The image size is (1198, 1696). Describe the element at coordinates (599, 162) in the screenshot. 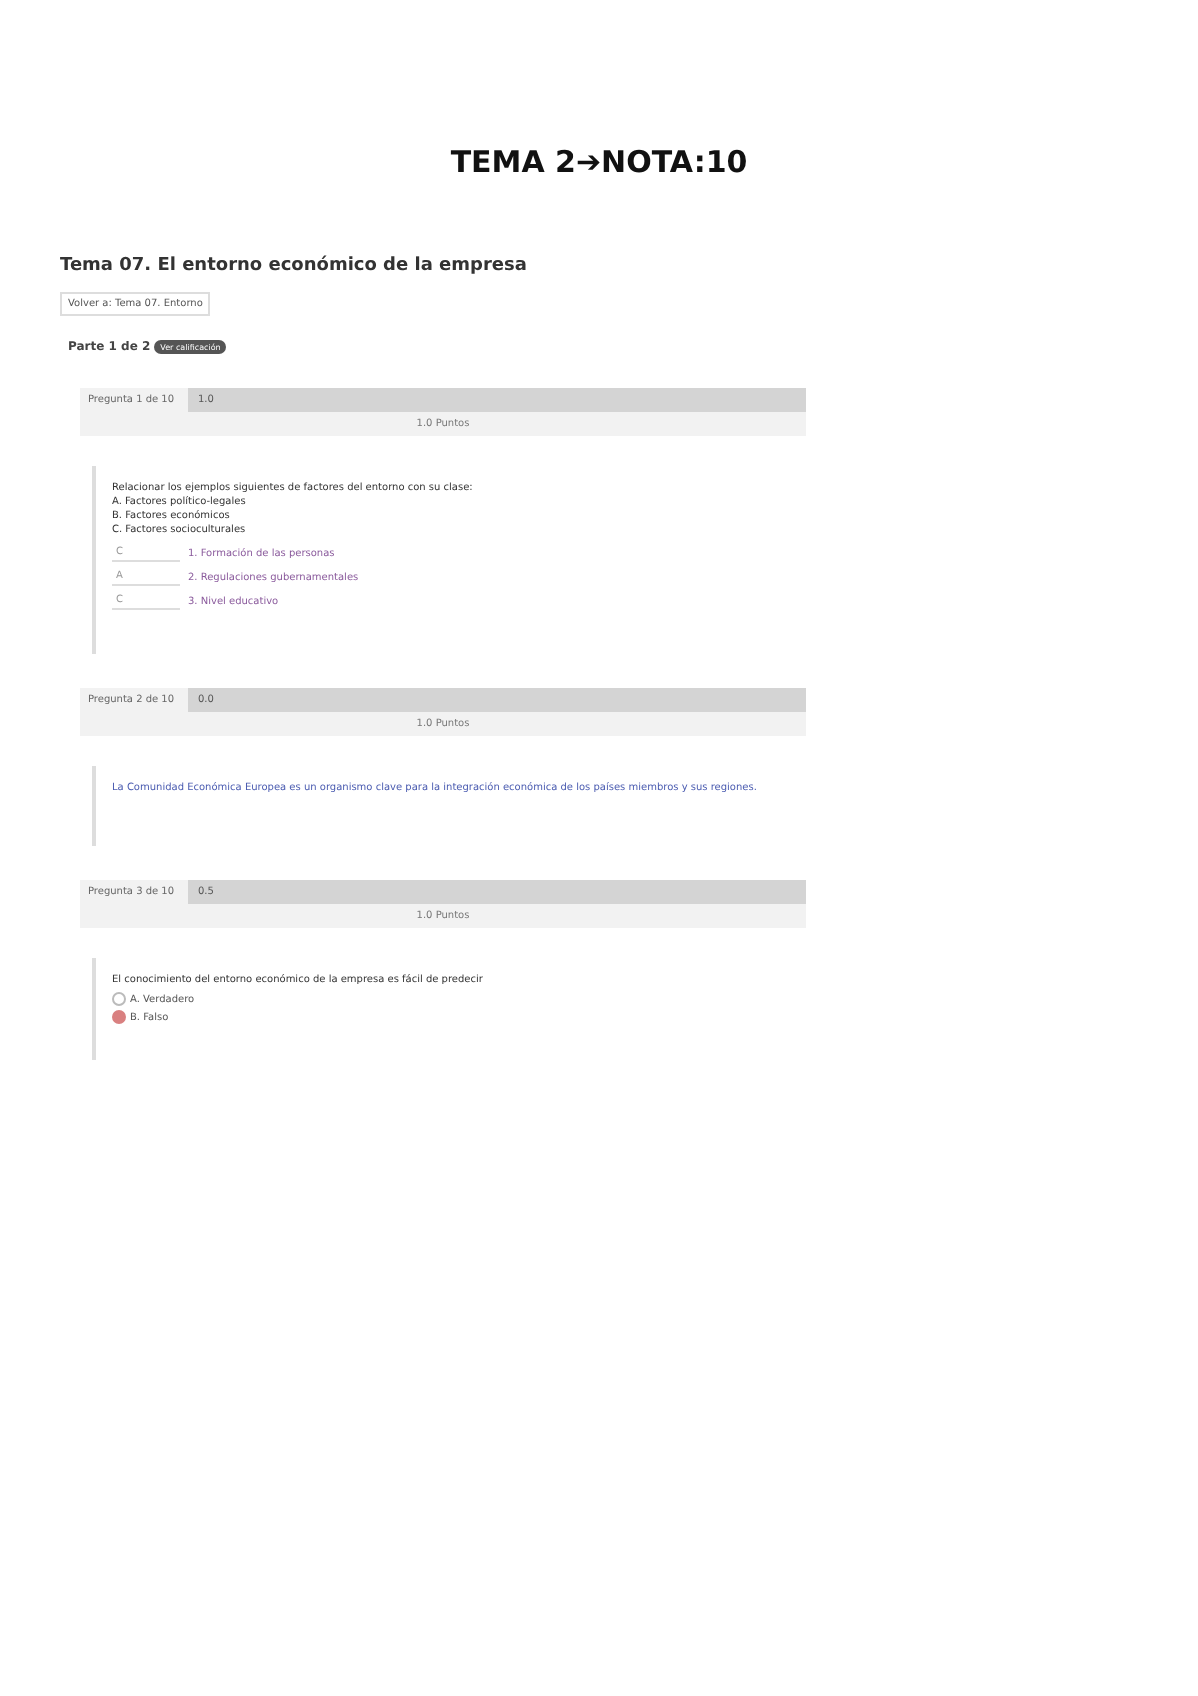

I see `page-heading: TEMA 2➔NOTA:10` at that location.